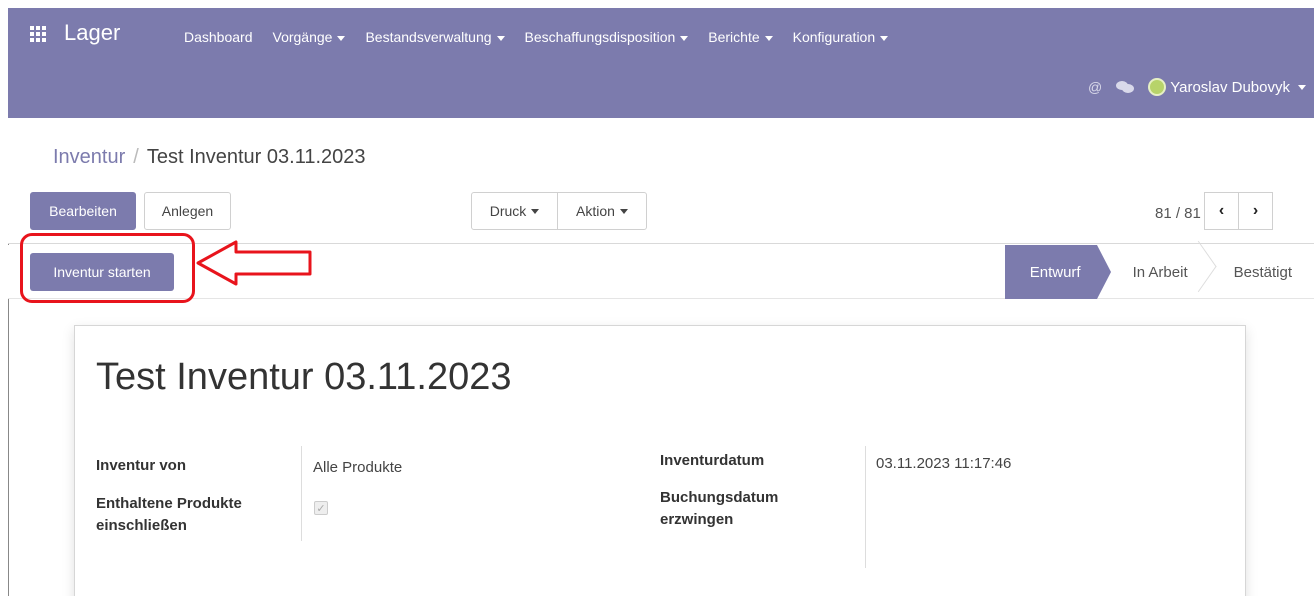 The width and height of the screenshot is (1314, 596). I want to click on include-products-checkbox: ✓, so click(321, 508).